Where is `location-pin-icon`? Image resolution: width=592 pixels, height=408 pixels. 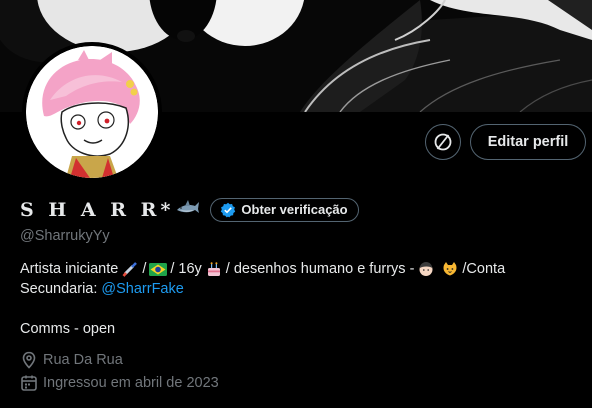
location-pin-icon is located at coordinates (29, 360).